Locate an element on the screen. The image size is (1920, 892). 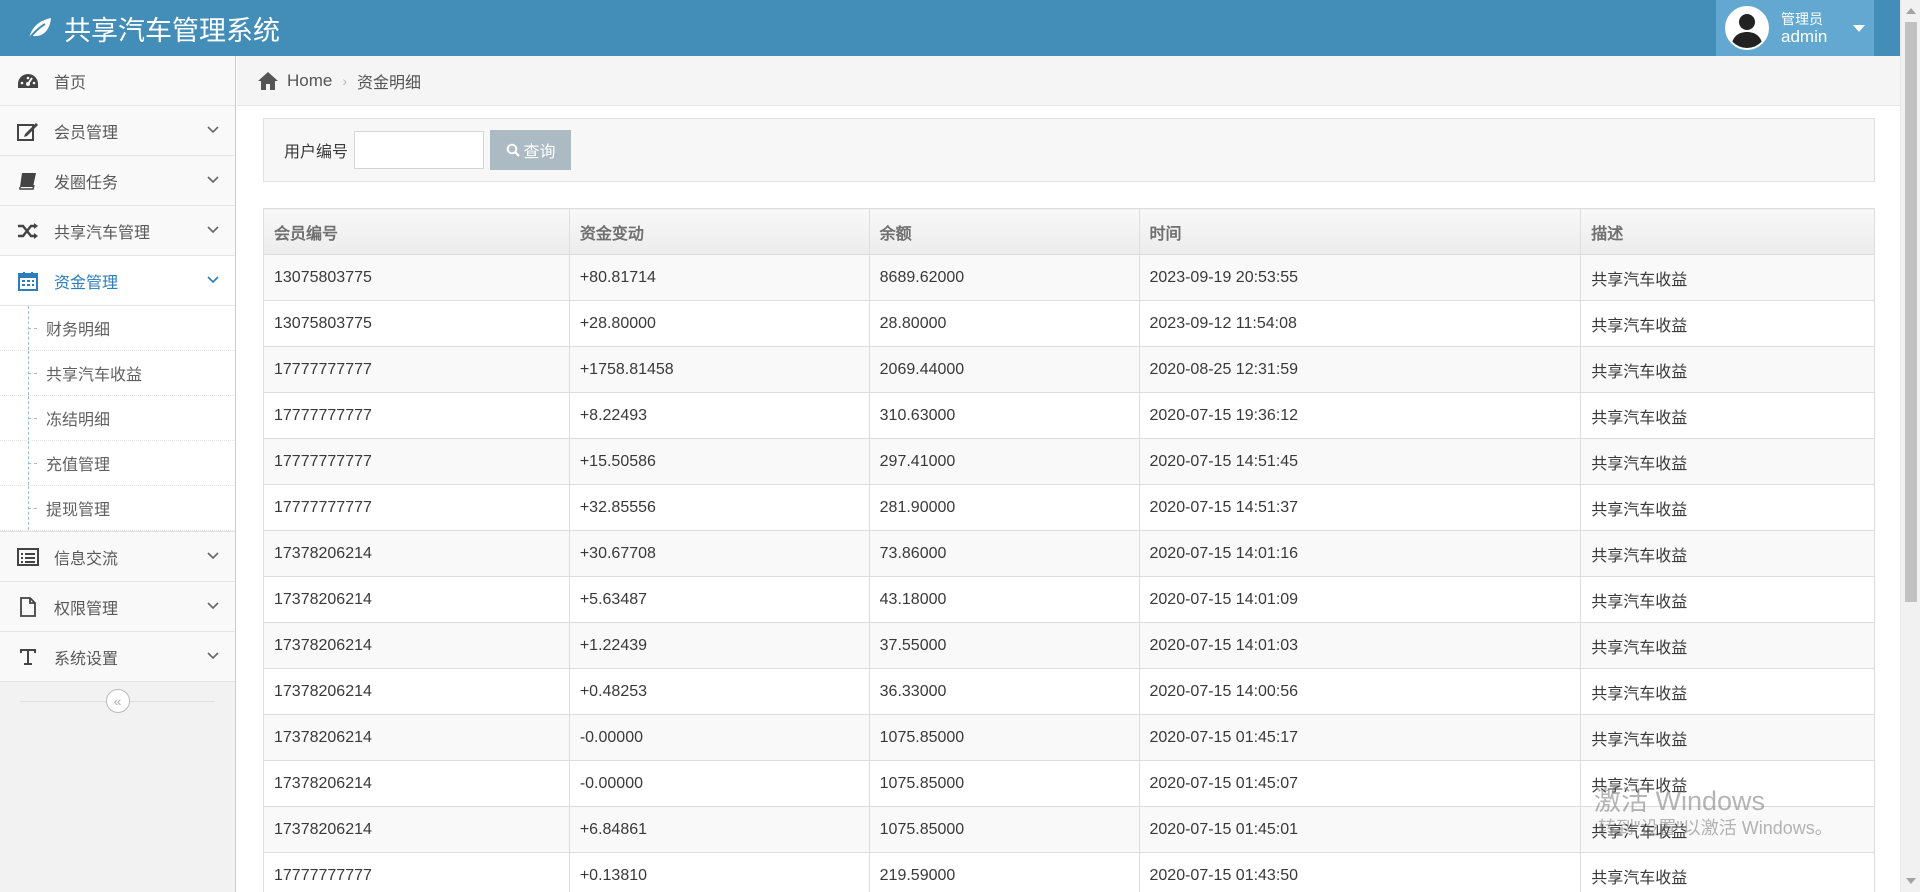
column-header-time: 时间 is located at coordinates (1360, 231).